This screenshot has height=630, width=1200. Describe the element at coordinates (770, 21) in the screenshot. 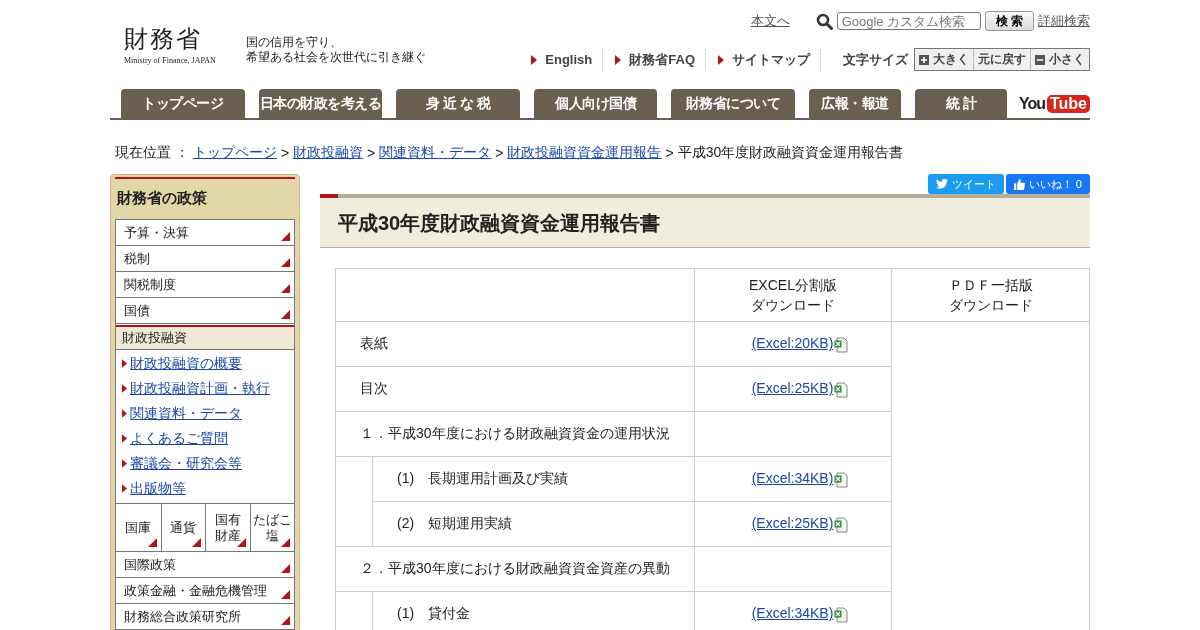

I see `skip-link: 本文へ` at that location.